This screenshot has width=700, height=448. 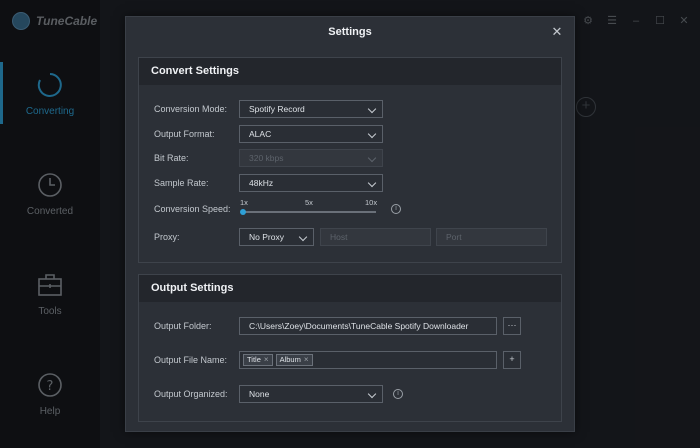 I want to click on sample-rate-row: Sample Rate: 48kHz, so click(x=268, y=183).